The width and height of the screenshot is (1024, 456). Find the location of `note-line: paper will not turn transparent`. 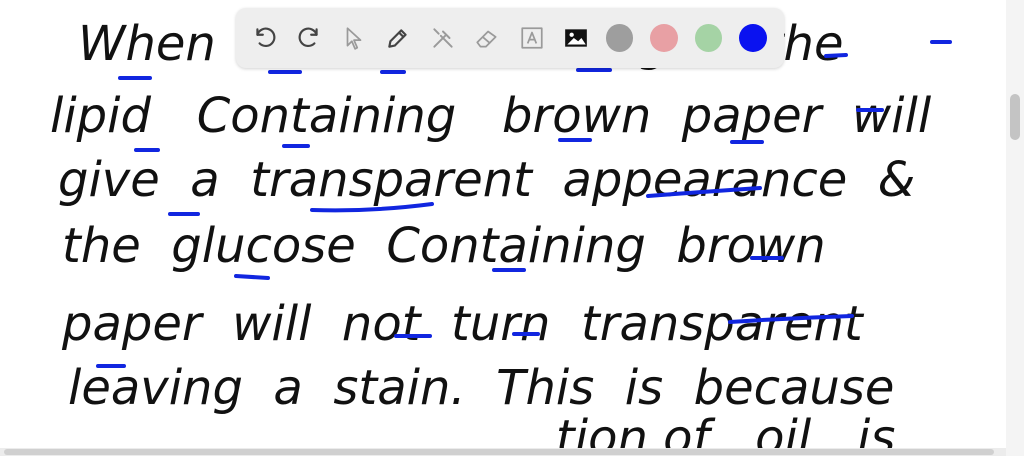

note-line: paper will not turn transparent is located at coordinates (463, 324).